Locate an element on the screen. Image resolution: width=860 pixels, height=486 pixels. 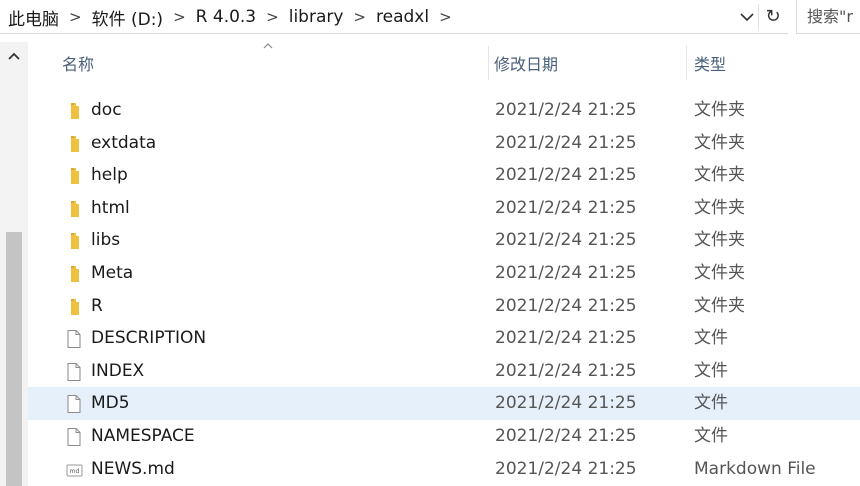
file-row: DESCRIPTION 2021/2/24 21:25 文件 is located at coordinates (444, 338).